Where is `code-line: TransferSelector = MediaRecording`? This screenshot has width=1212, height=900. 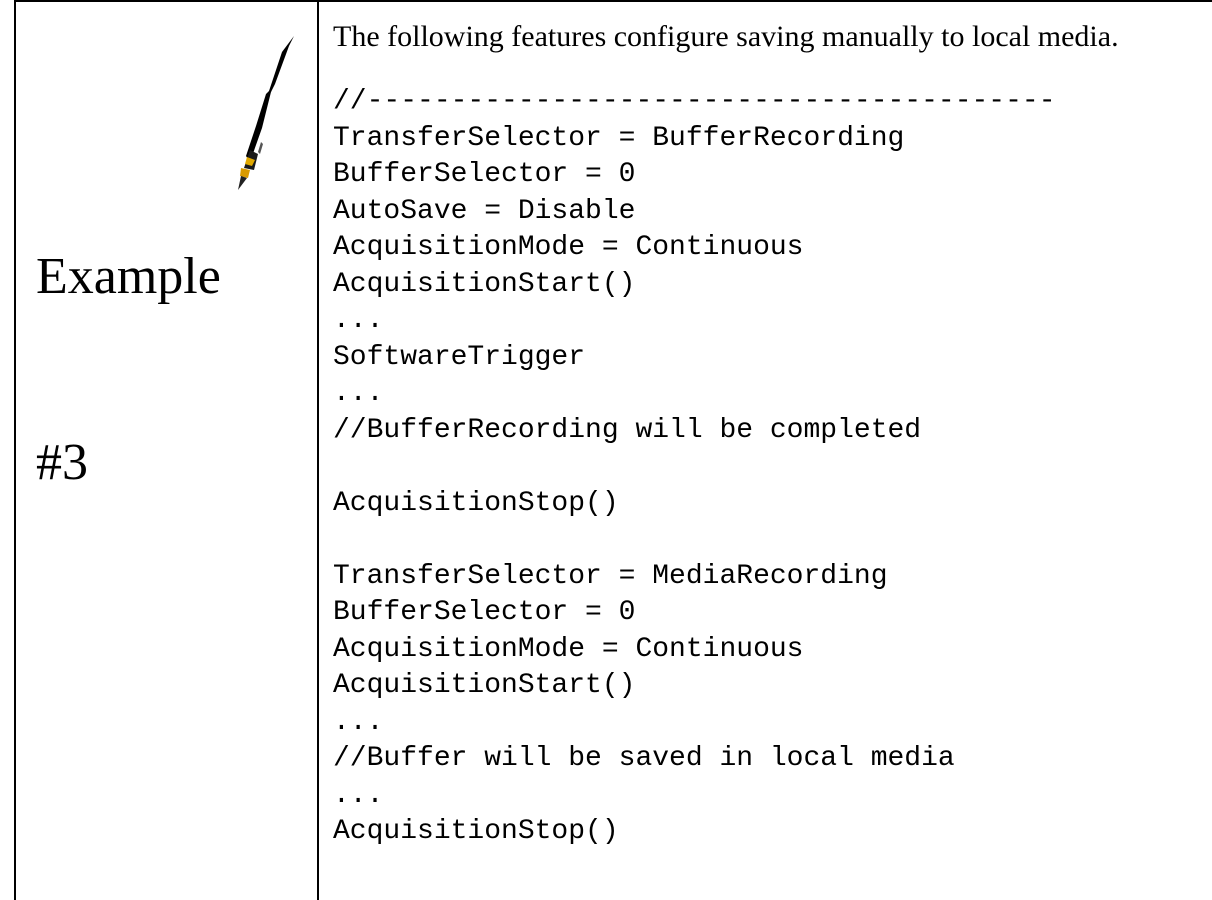
code-line: TransferSelector = MediaRecording is located at coordinates (610, 576).